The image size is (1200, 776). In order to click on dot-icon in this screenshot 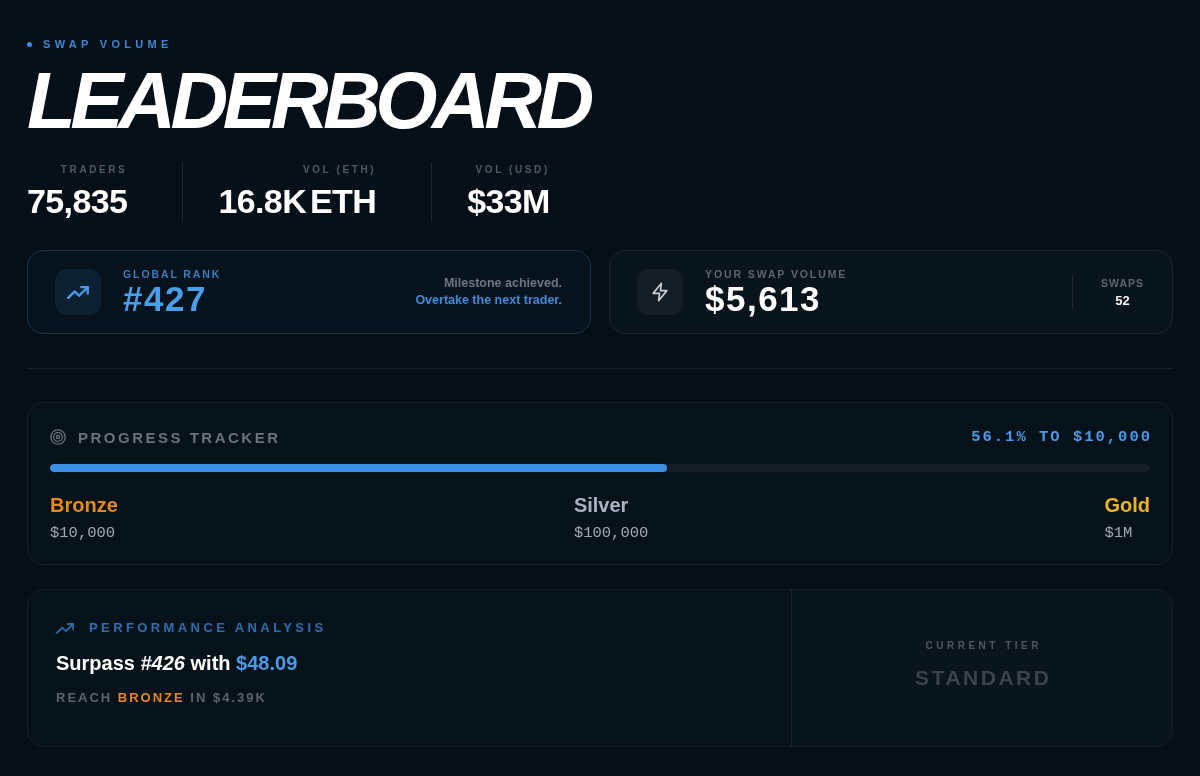, I will do `click(29, 44)`.